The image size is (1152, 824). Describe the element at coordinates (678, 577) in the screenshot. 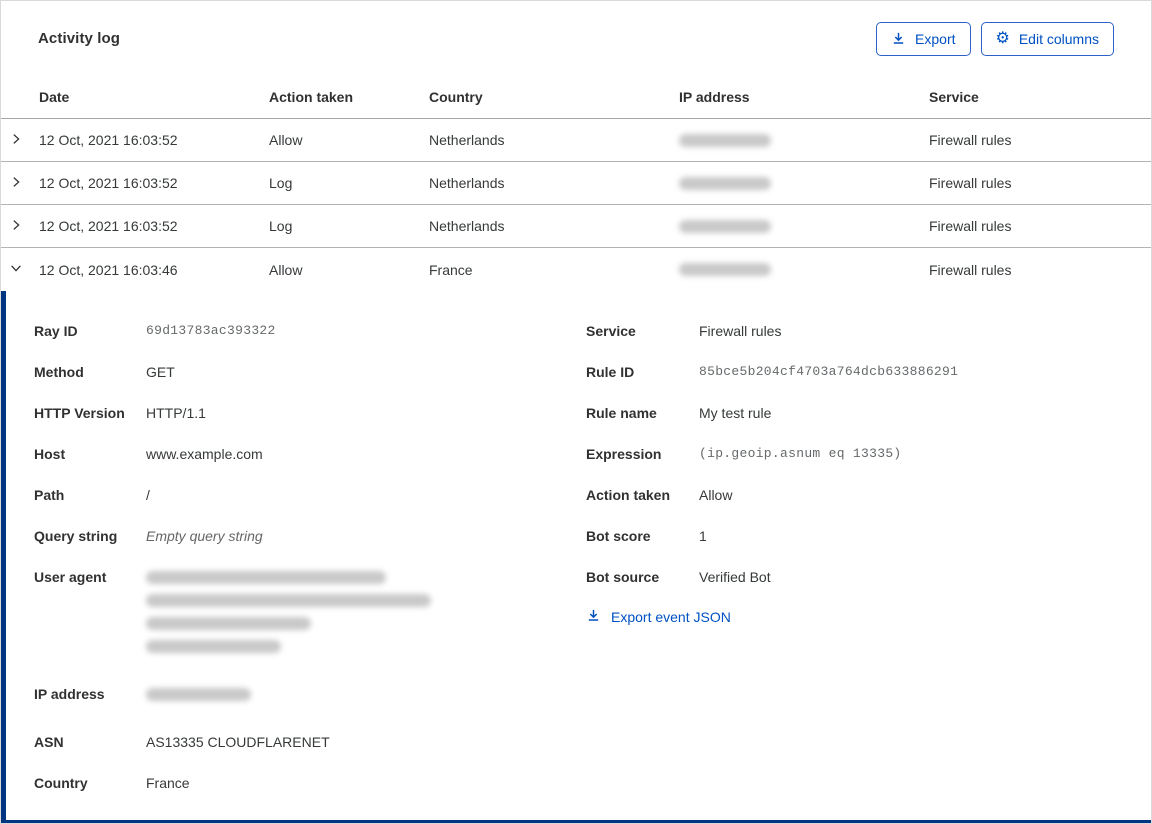

I see `detail-field-bot-source: Bot source Verified Bot` at that location.